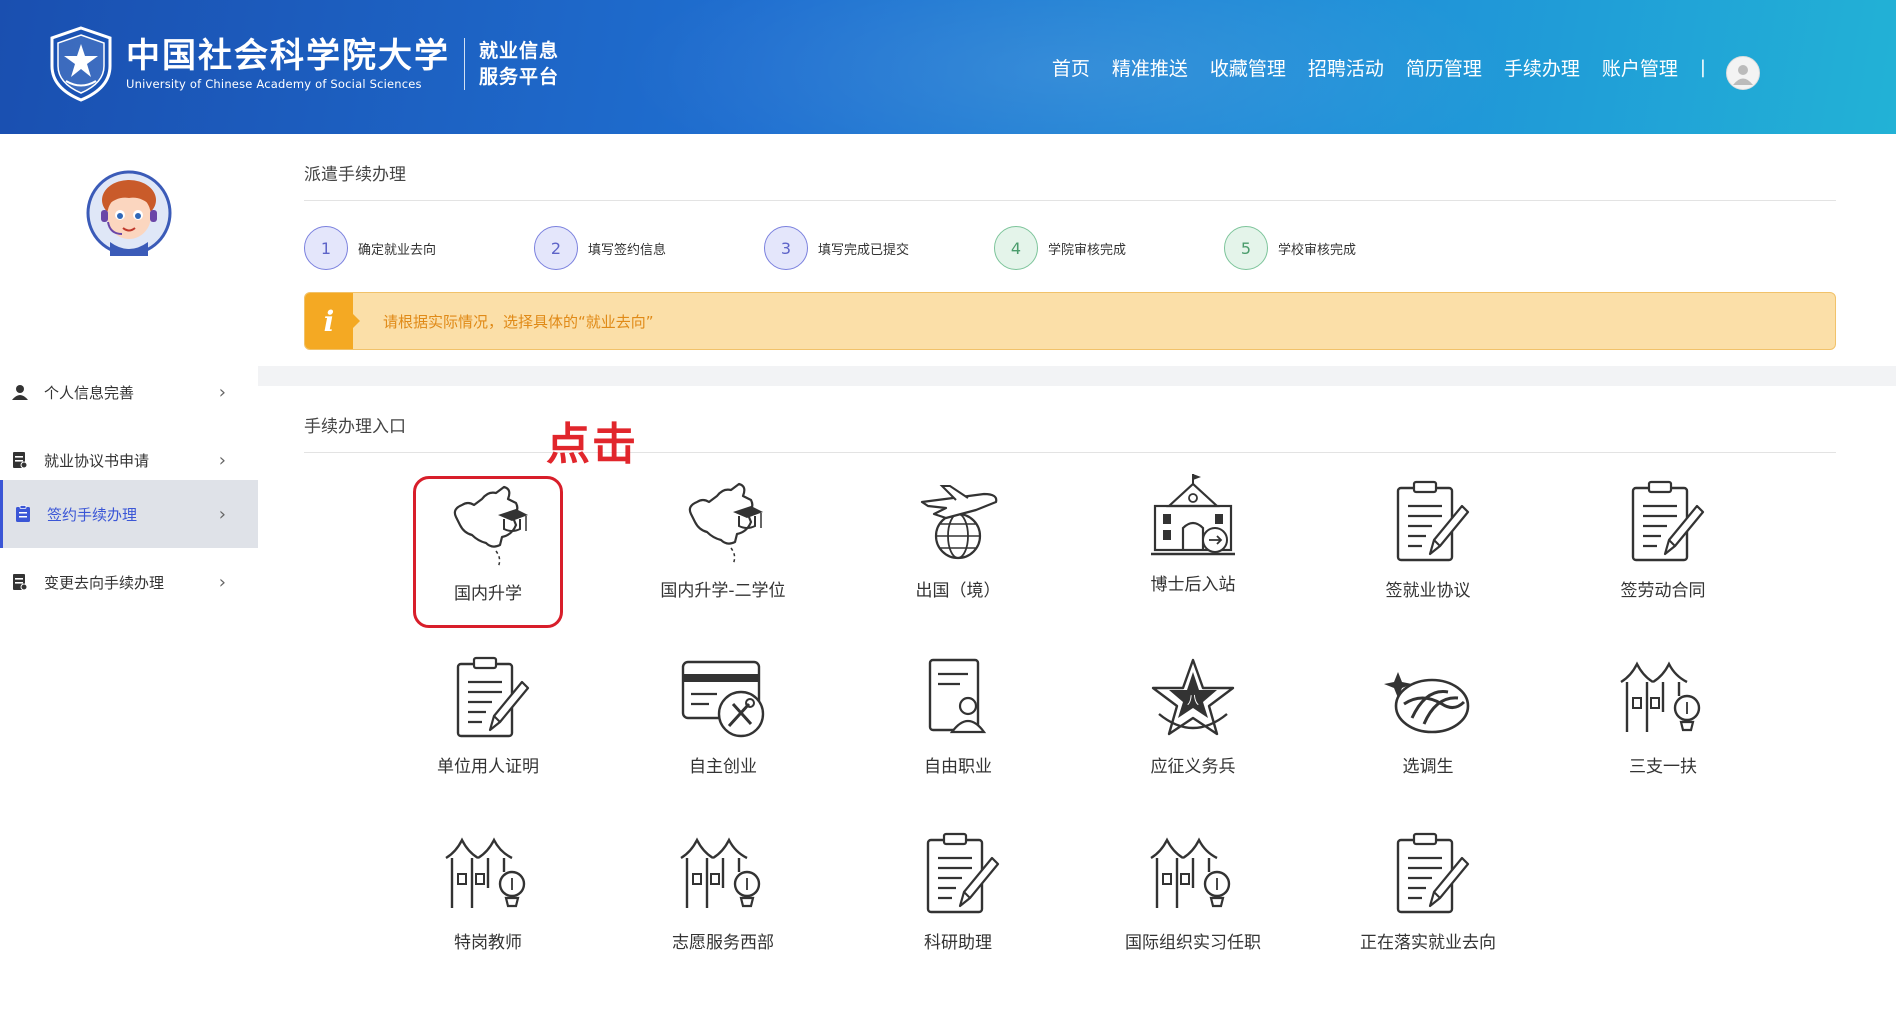  Describe the element at coordinates (1150, 67) in the screenshot. I see `nav-precise-push: 精准推送` at that location.